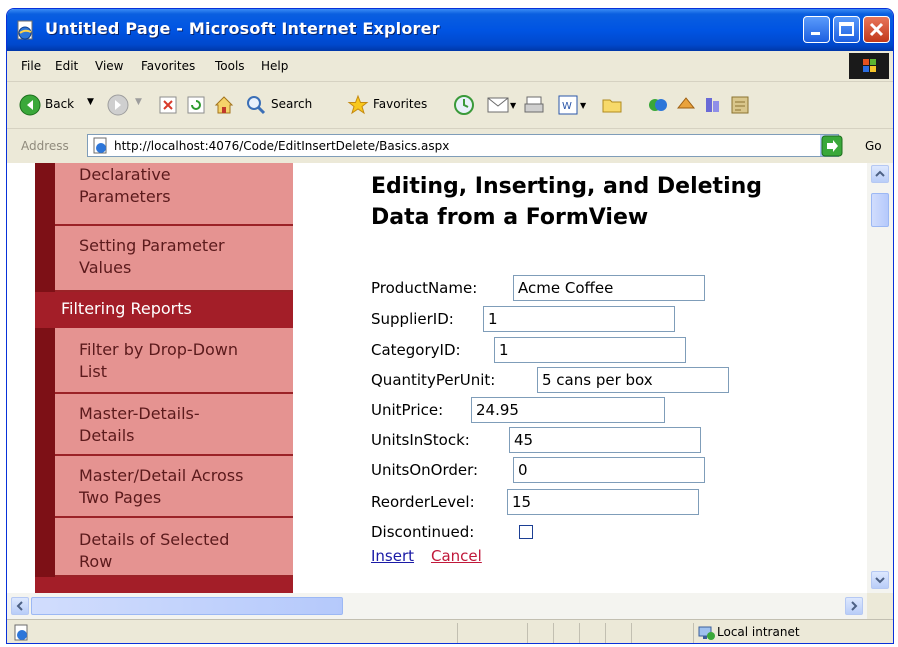 Image resolution: width=898 pixels, height=647 pixels. I want to click on edit-word-icon: W ▼, so click(573, 105).